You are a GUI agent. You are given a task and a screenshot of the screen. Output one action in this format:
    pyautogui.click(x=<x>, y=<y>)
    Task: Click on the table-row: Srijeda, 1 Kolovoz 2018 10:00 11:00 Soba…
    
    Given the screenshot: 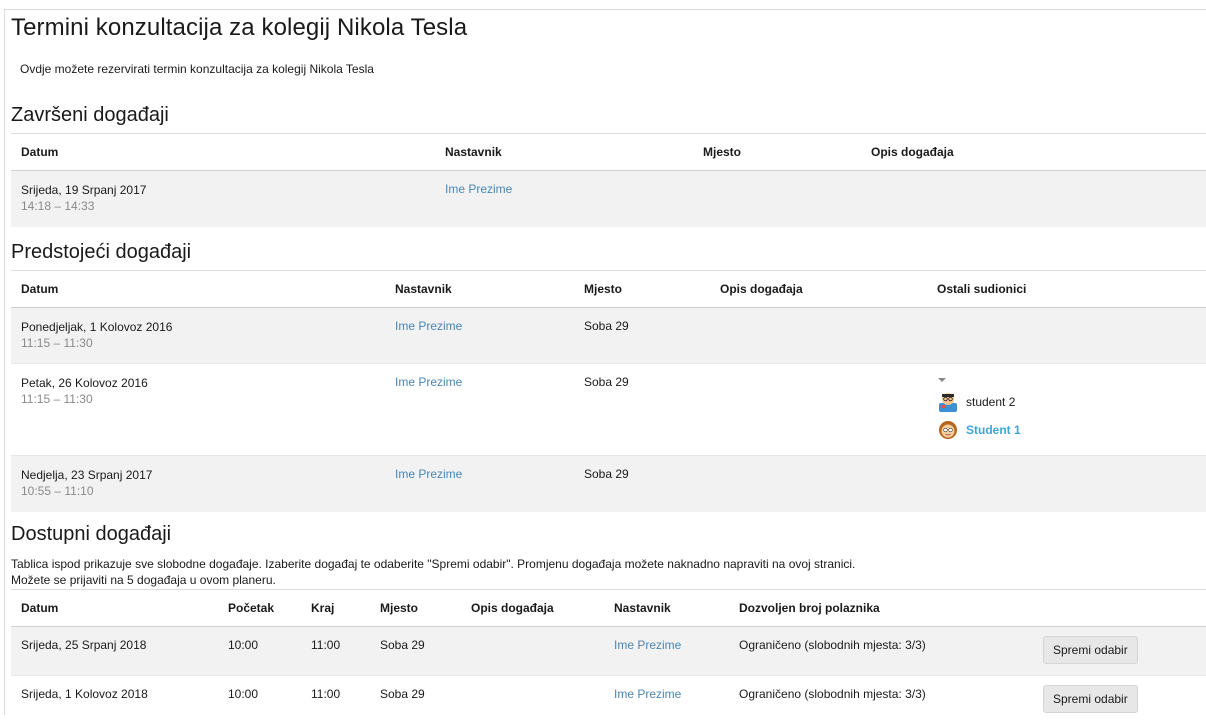 What is the action you would take?
    pyautogui.click(x=608, y=700)
    